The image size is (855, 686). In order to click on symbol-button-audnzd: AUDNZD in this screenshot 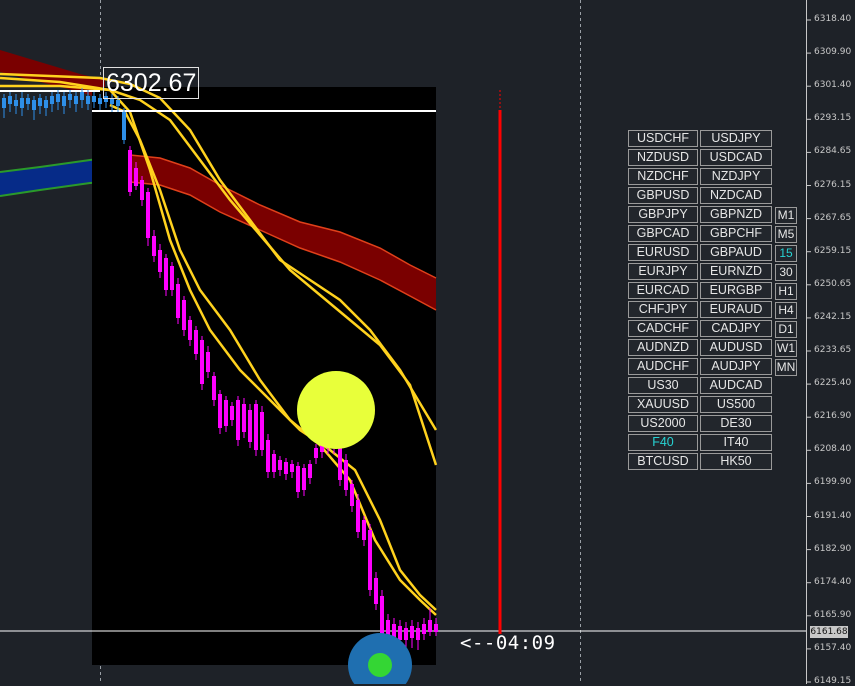, I will do `click(663, 347)`.